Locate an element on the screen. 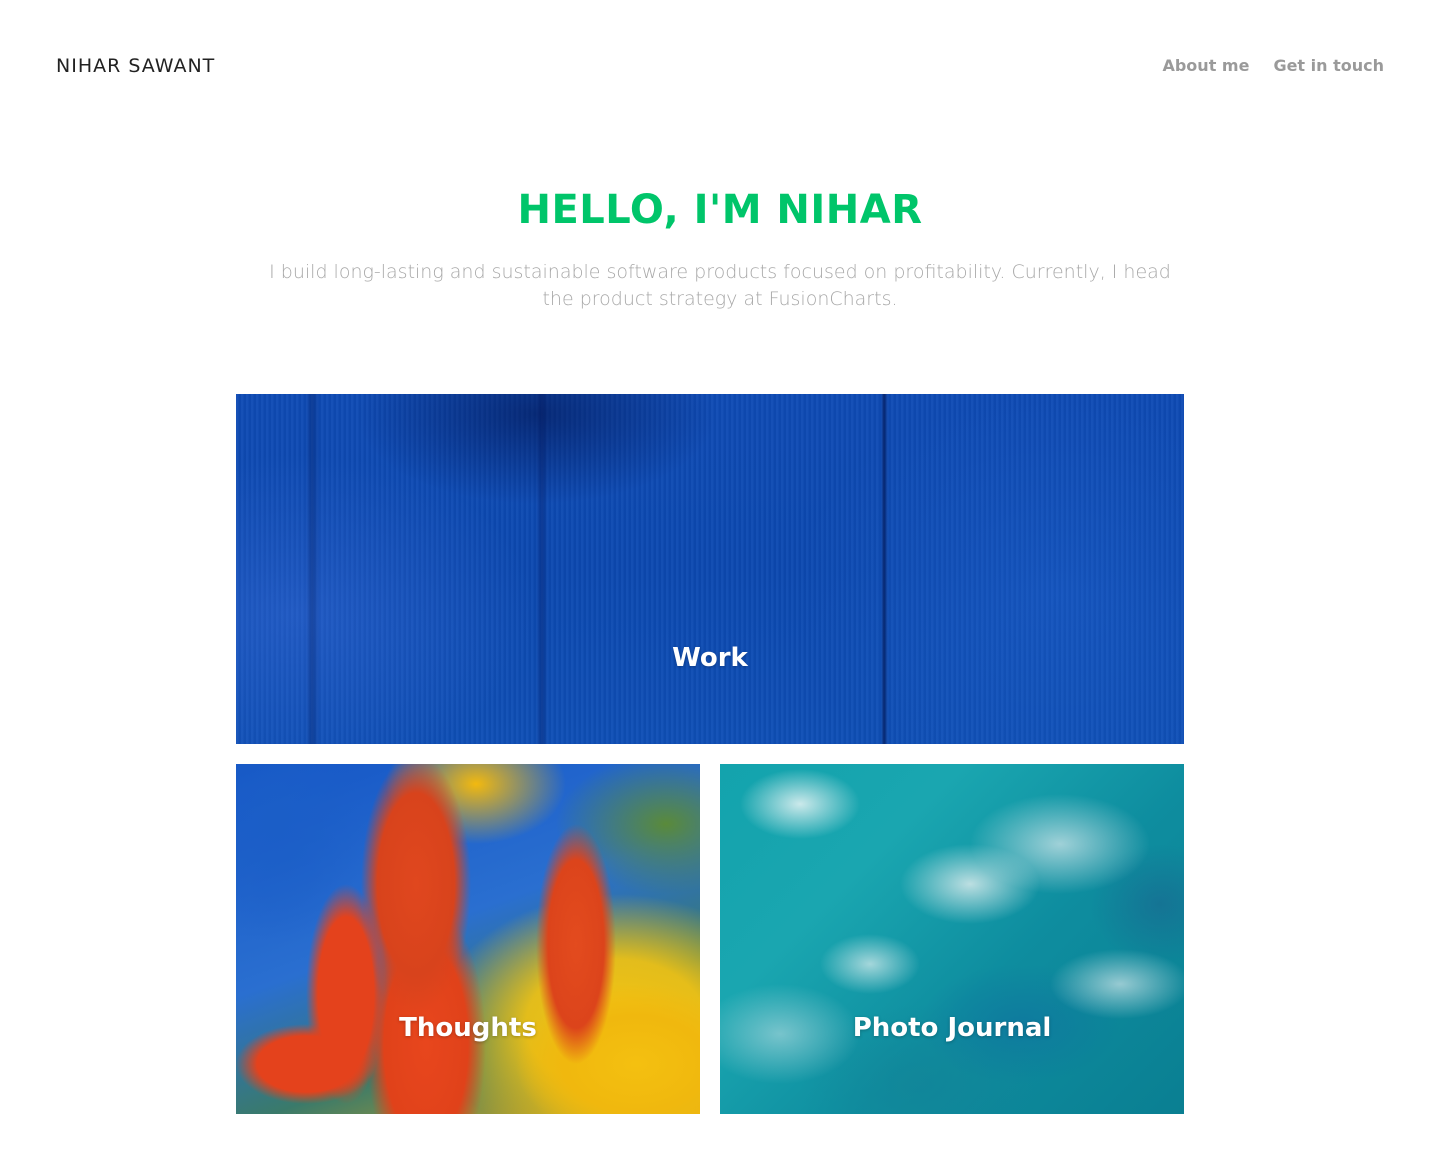 Image resolution: width=1440 pixels, height=1158 pixels. tile-label-photo-journal: Photo Journal is located at coordinates (952, 1028).